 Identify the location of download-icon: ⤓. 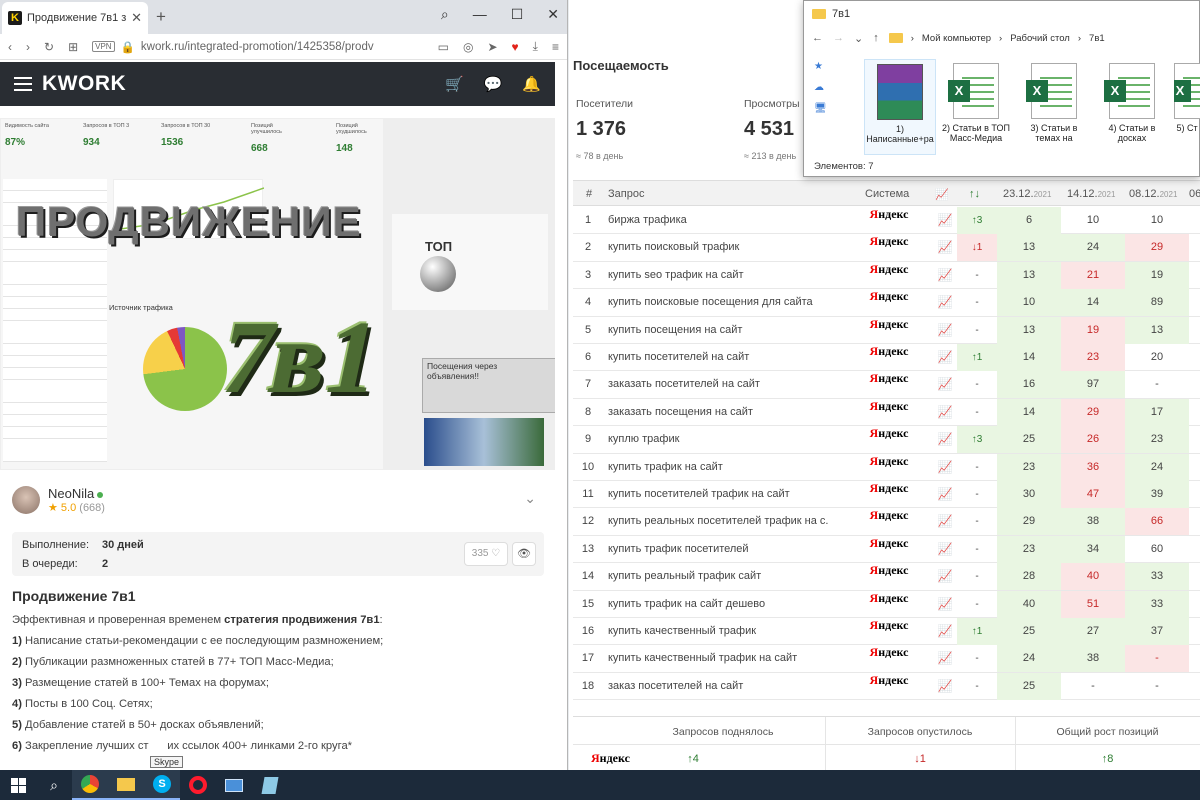
(535, 46).